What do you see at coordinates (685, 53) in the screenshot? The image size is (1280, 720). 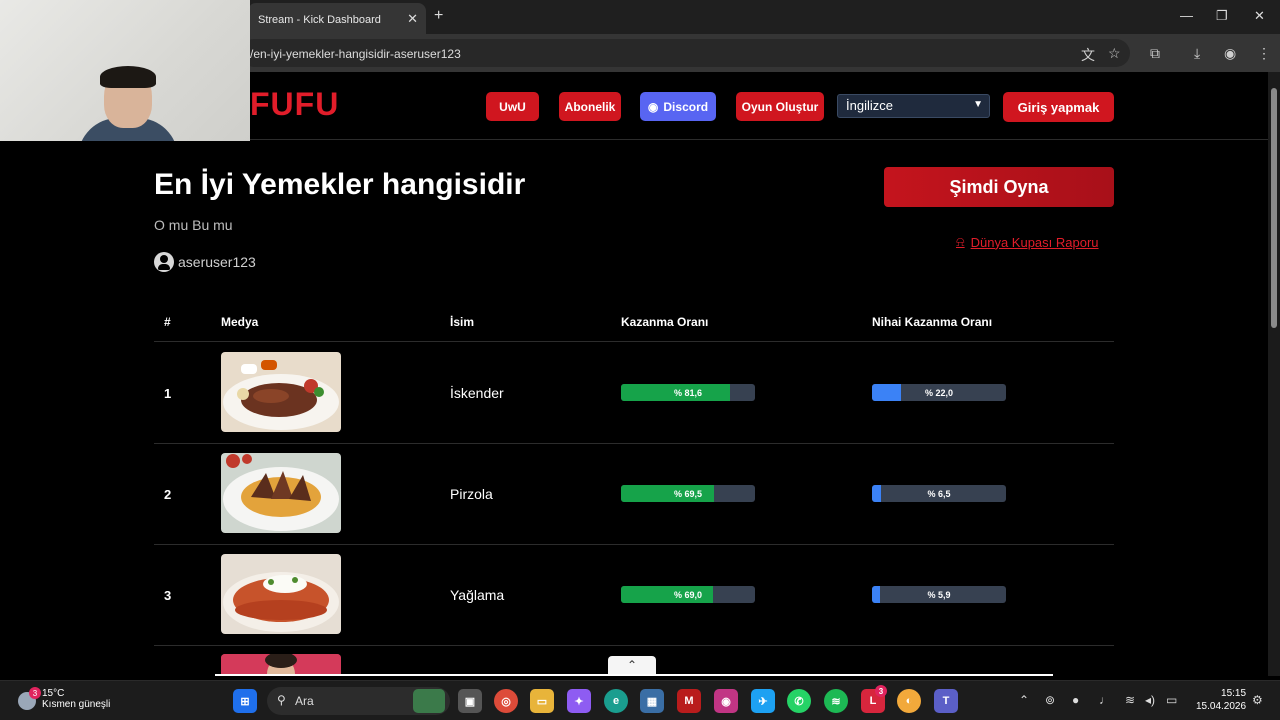 I see `address-bar: /en-iyi-yemekler-hangisidir-aseruser123` at bounding box center [685, 53].